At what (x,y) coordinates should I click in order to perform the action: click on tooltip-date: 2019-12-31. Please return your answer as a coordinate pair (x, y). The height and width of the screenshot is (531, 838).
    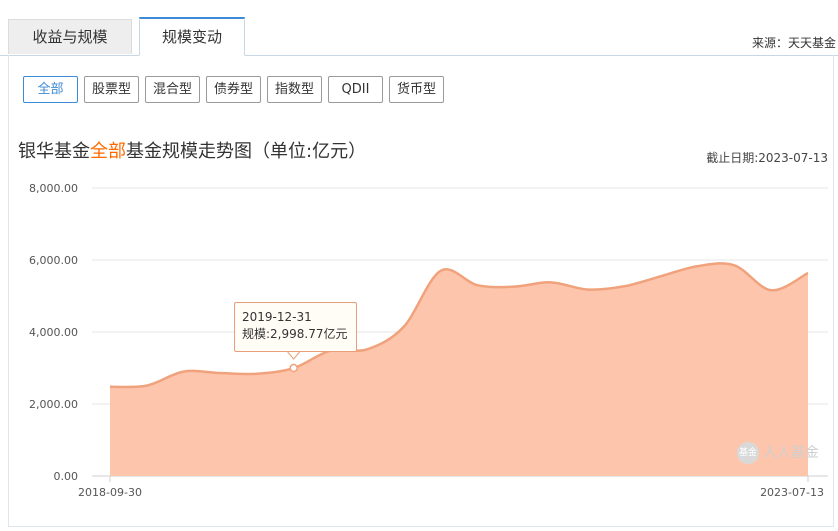
    Looking at the image, I should click on (277, 317).